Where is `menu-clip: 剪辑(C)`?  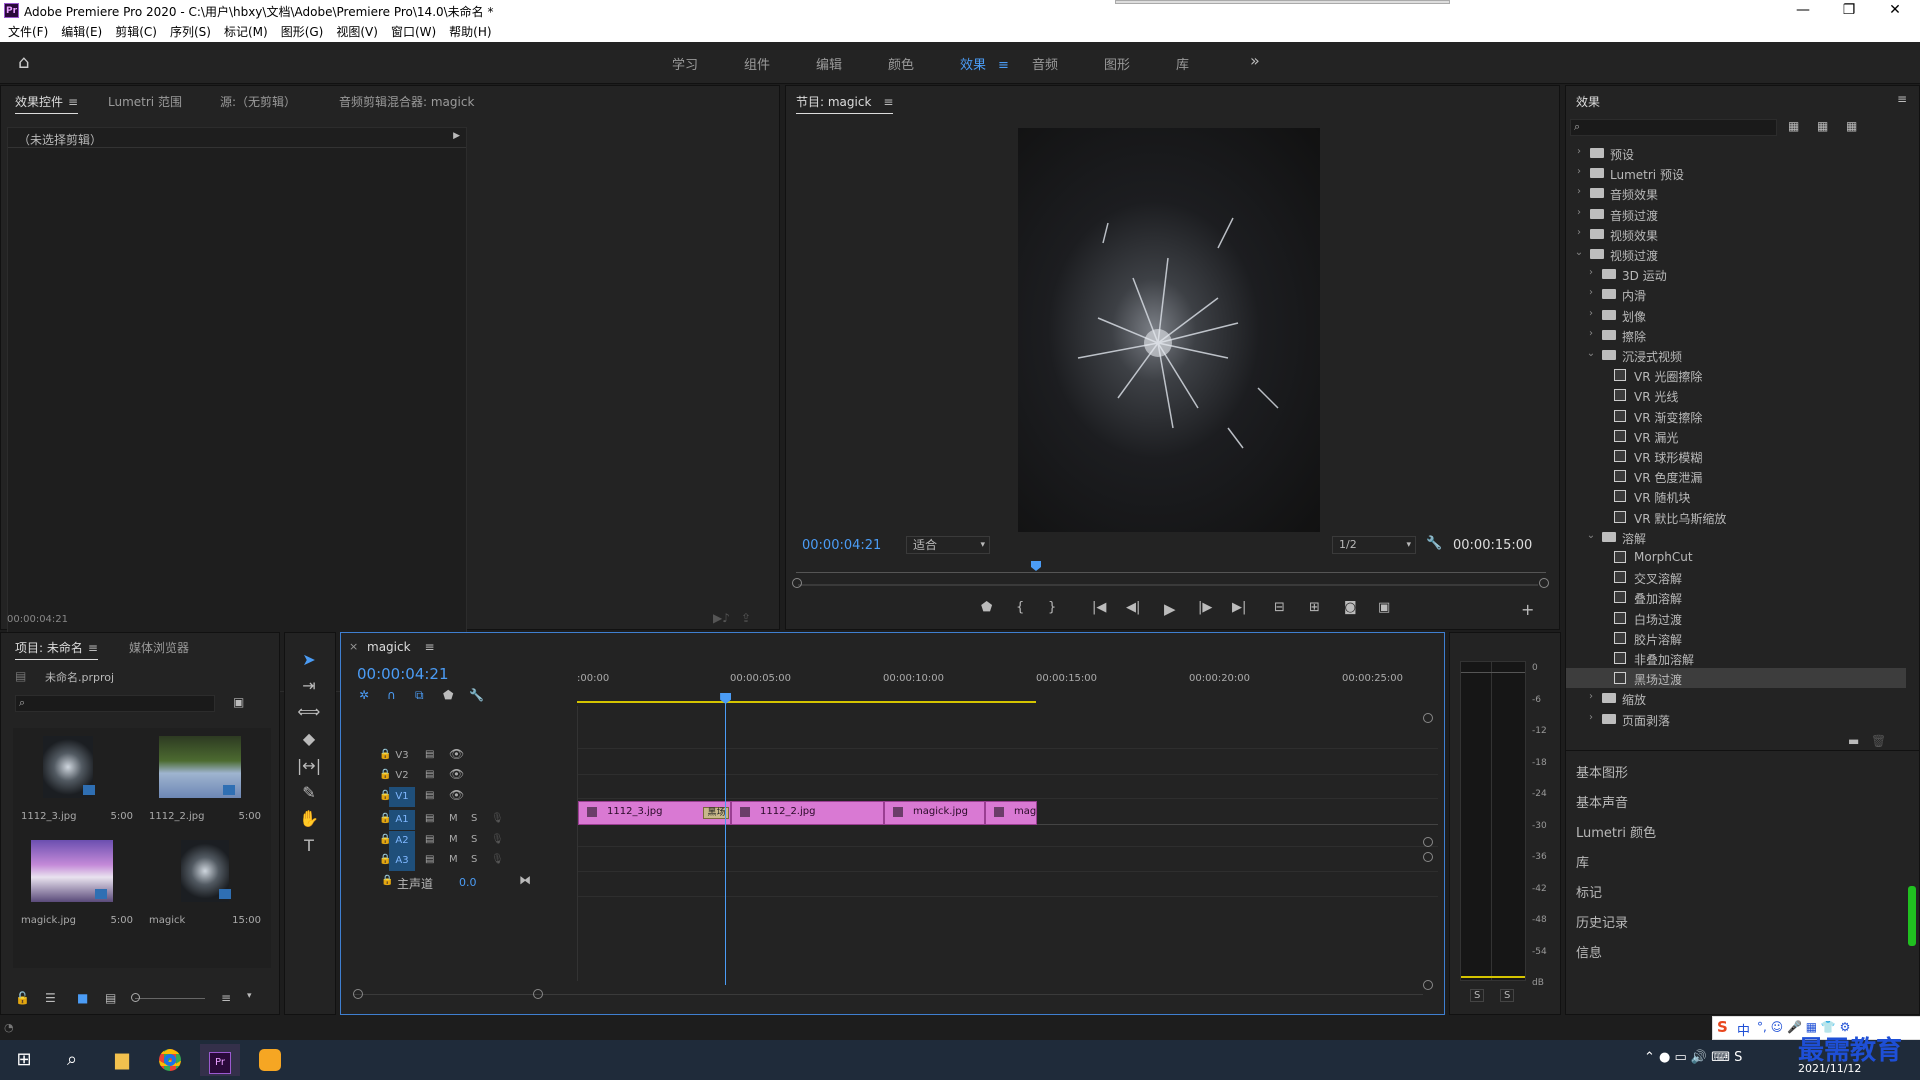
menu-clip: 剪辑(C) is located at coordinates (136, 32).